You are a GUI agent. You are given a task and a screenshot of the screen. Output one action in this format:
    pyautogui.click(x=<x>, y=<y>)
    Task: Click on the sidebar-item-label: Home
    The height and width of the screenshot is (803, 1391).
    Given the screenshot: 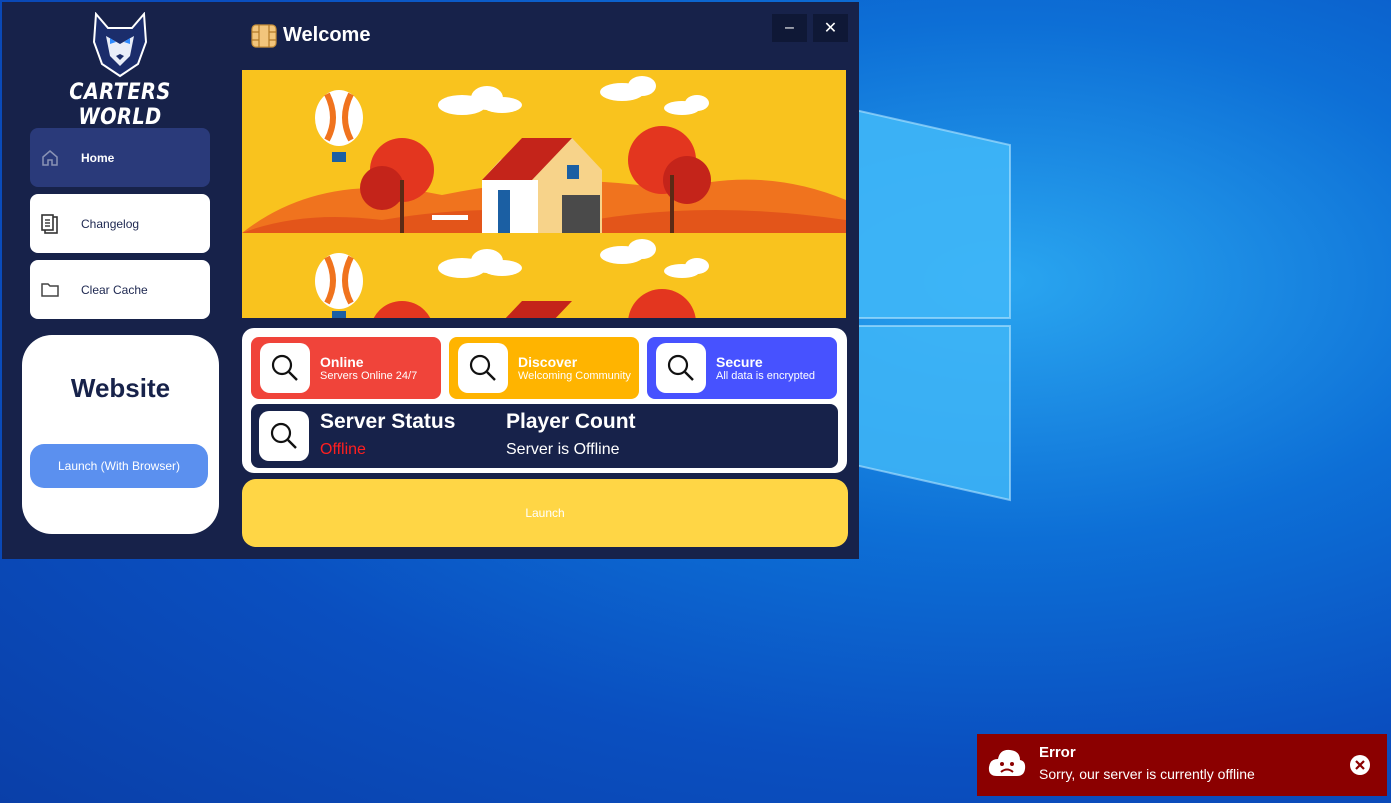 What is the action you would take?
    pyautogui.click(x=98, y=157)
    